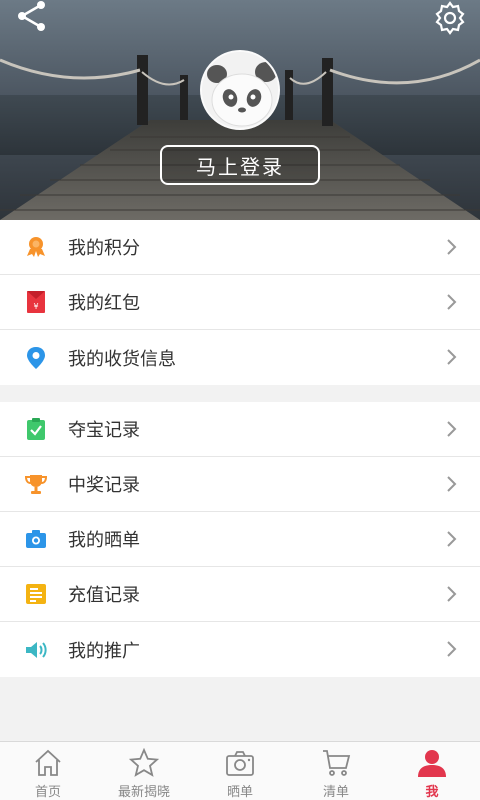  What do you see at coordinates (104, 248) in the screenshot?
I see `menu-item-label: 我的积分` at bounding box center [104, 248].